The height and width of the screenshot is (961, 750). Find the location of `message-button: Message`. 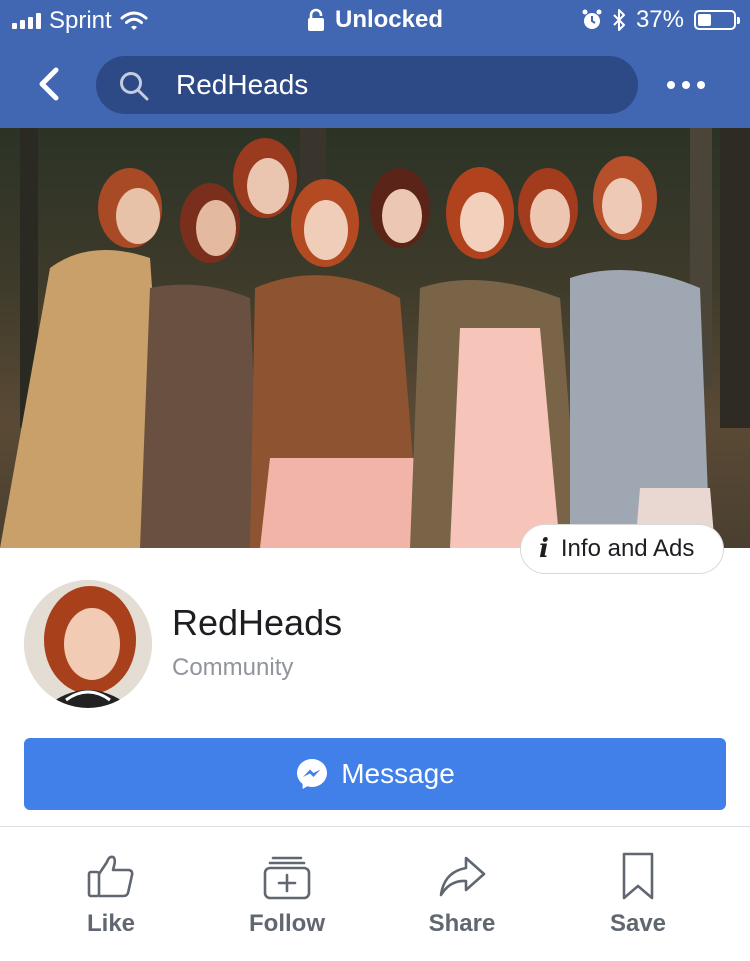

message-button: Message is located at coordinates (375, 774).